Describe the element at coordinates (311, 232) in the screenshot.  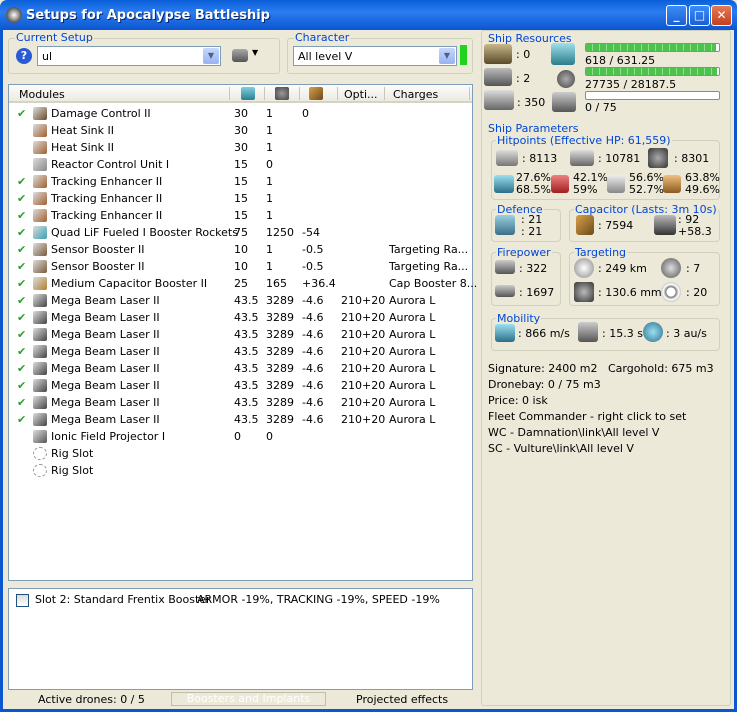
I see `capacitor-cell: -54` at that location.